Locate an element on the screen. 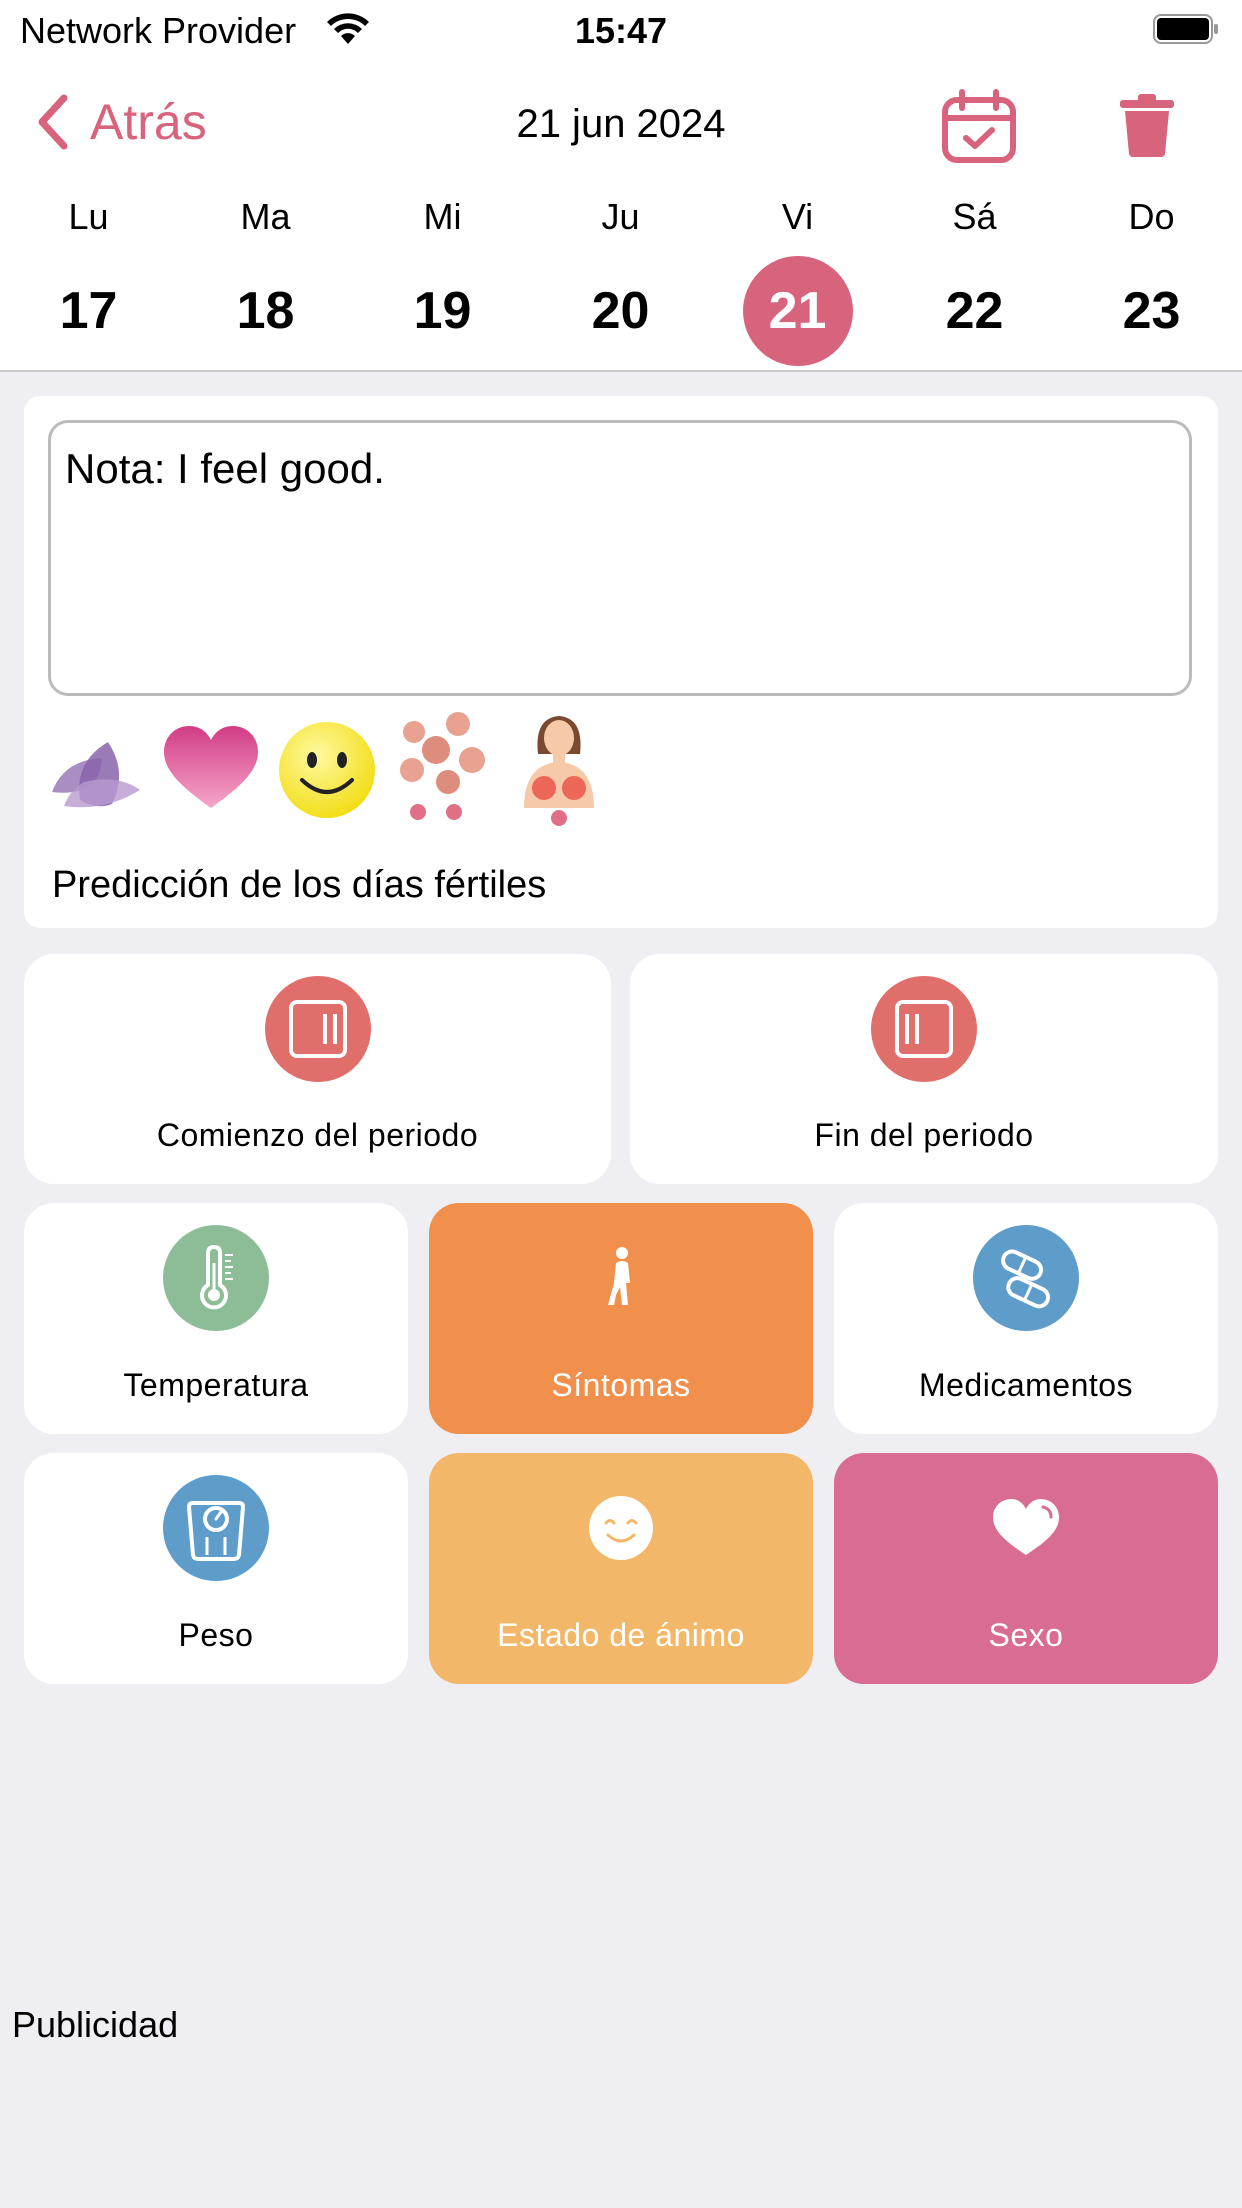  smiley-icon is located at coordinates (327, 770).